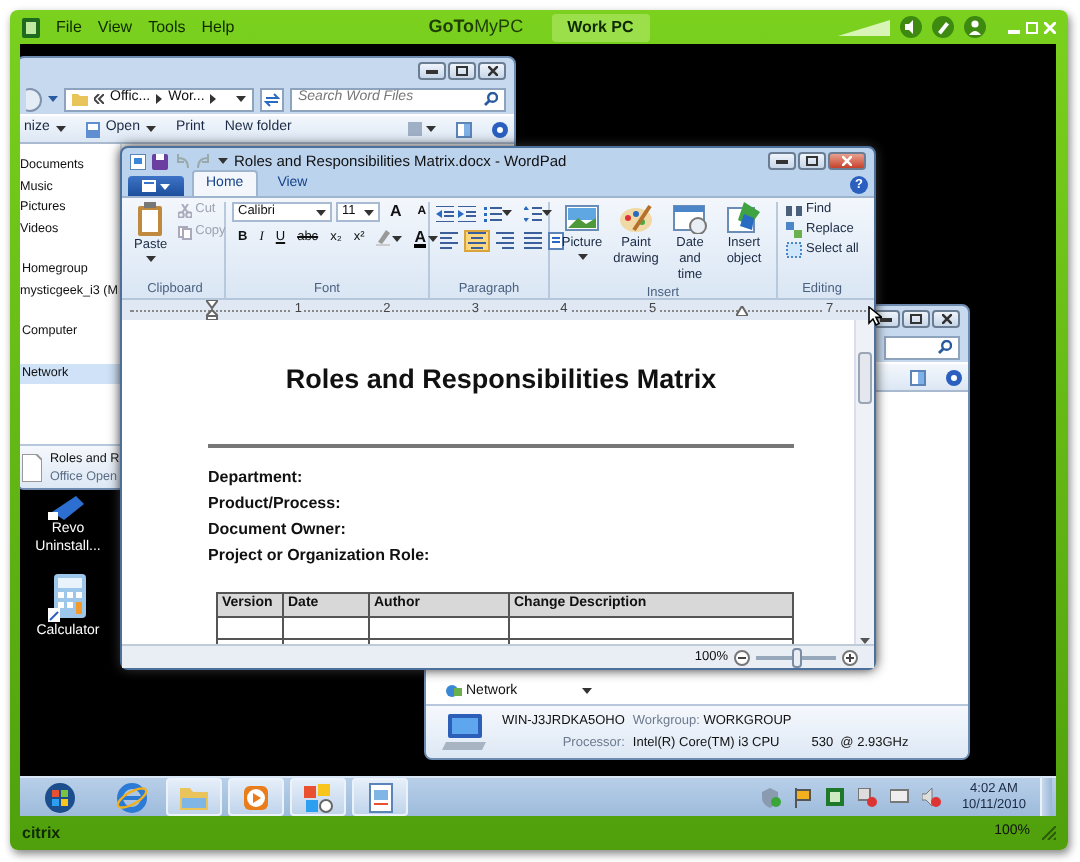 The width and height of the screenshot is (1080, 862). What do you see at coordinates (582, 218) in the screenshot?
I see `picture-icon` at bounding box center [582, 218].